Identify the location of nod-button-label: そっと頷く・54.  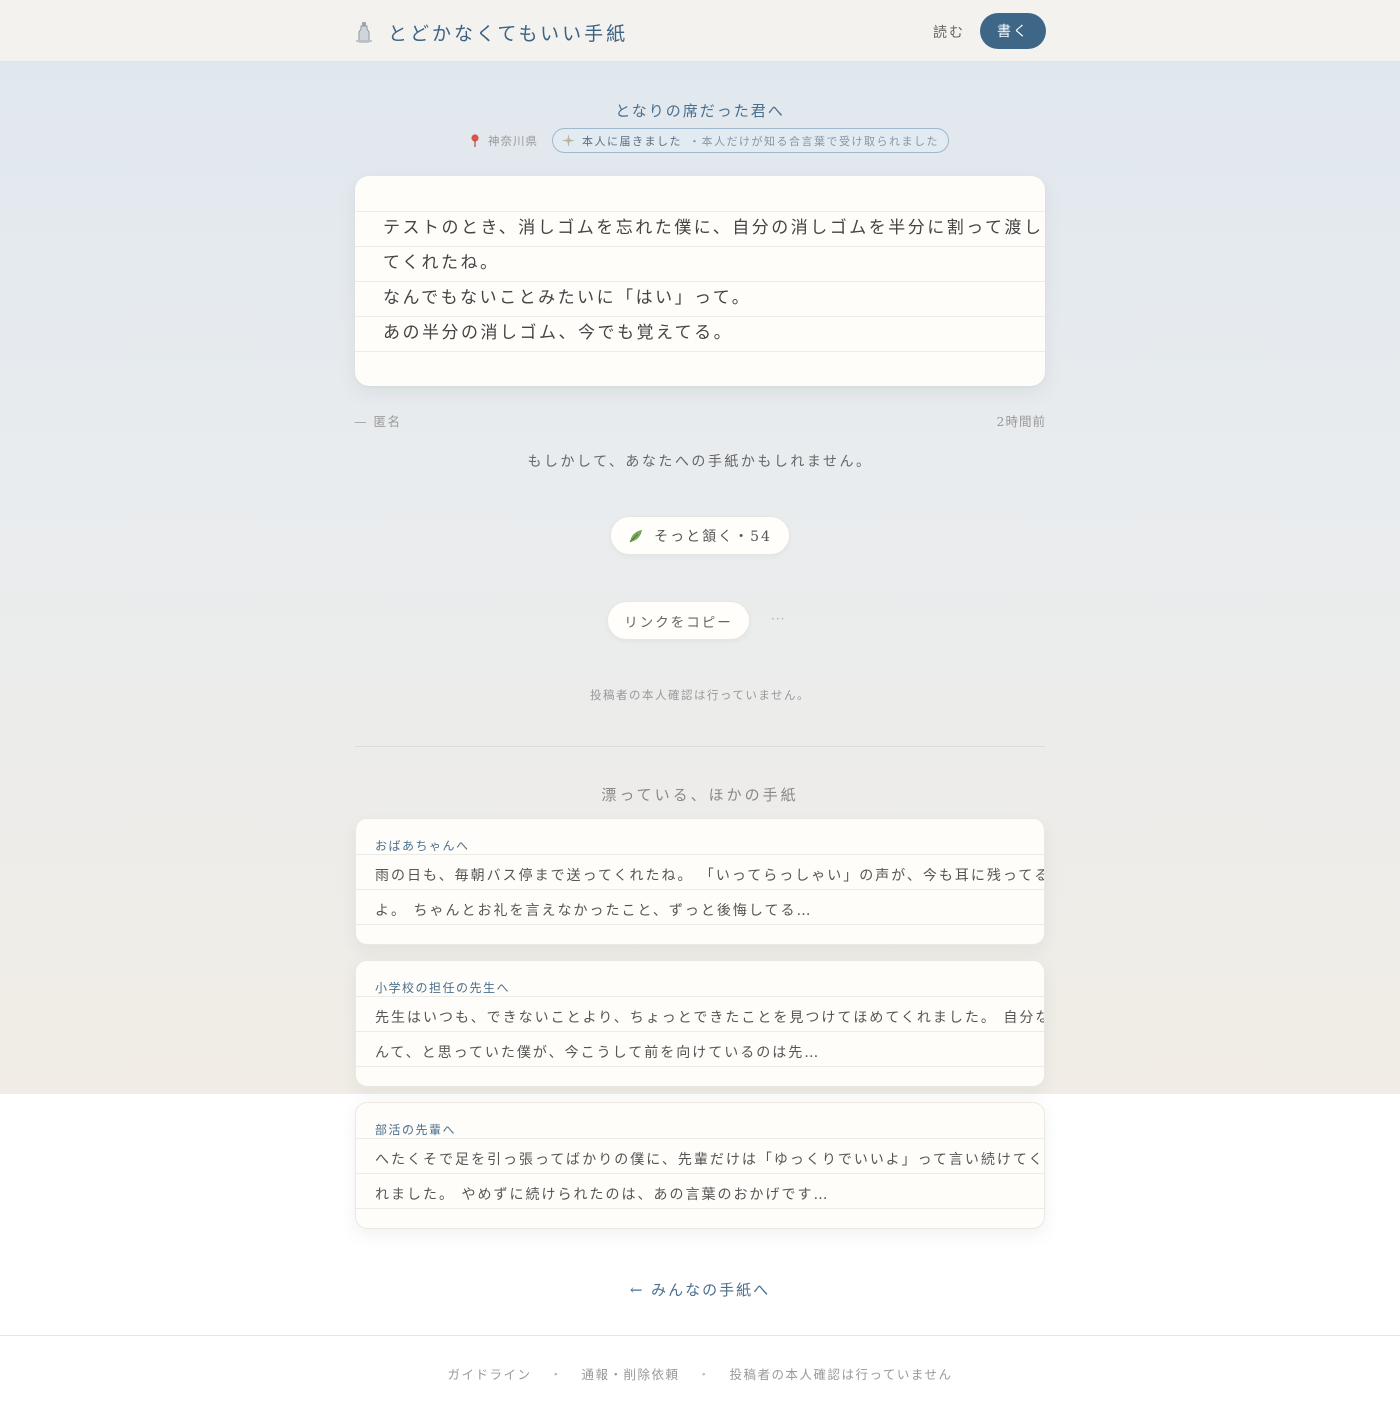
(713, 536).